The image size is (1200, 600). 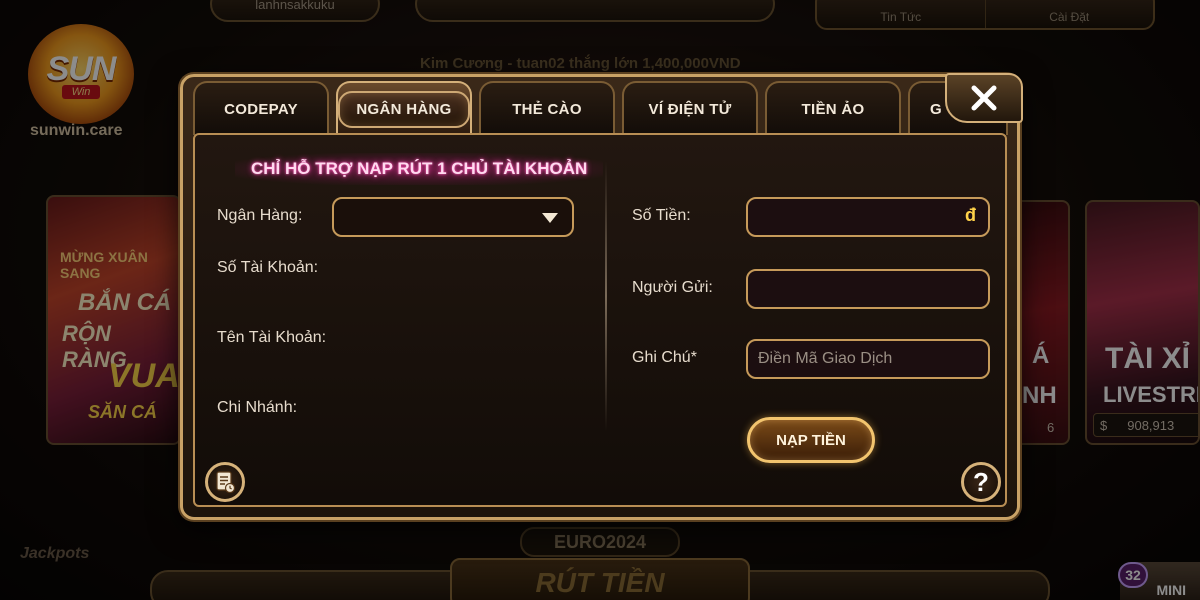 What do you see at coordinates (1133, 575) in the screenshot?
I see `mini-count-badge: 32` at bounding box center [1133, 575].